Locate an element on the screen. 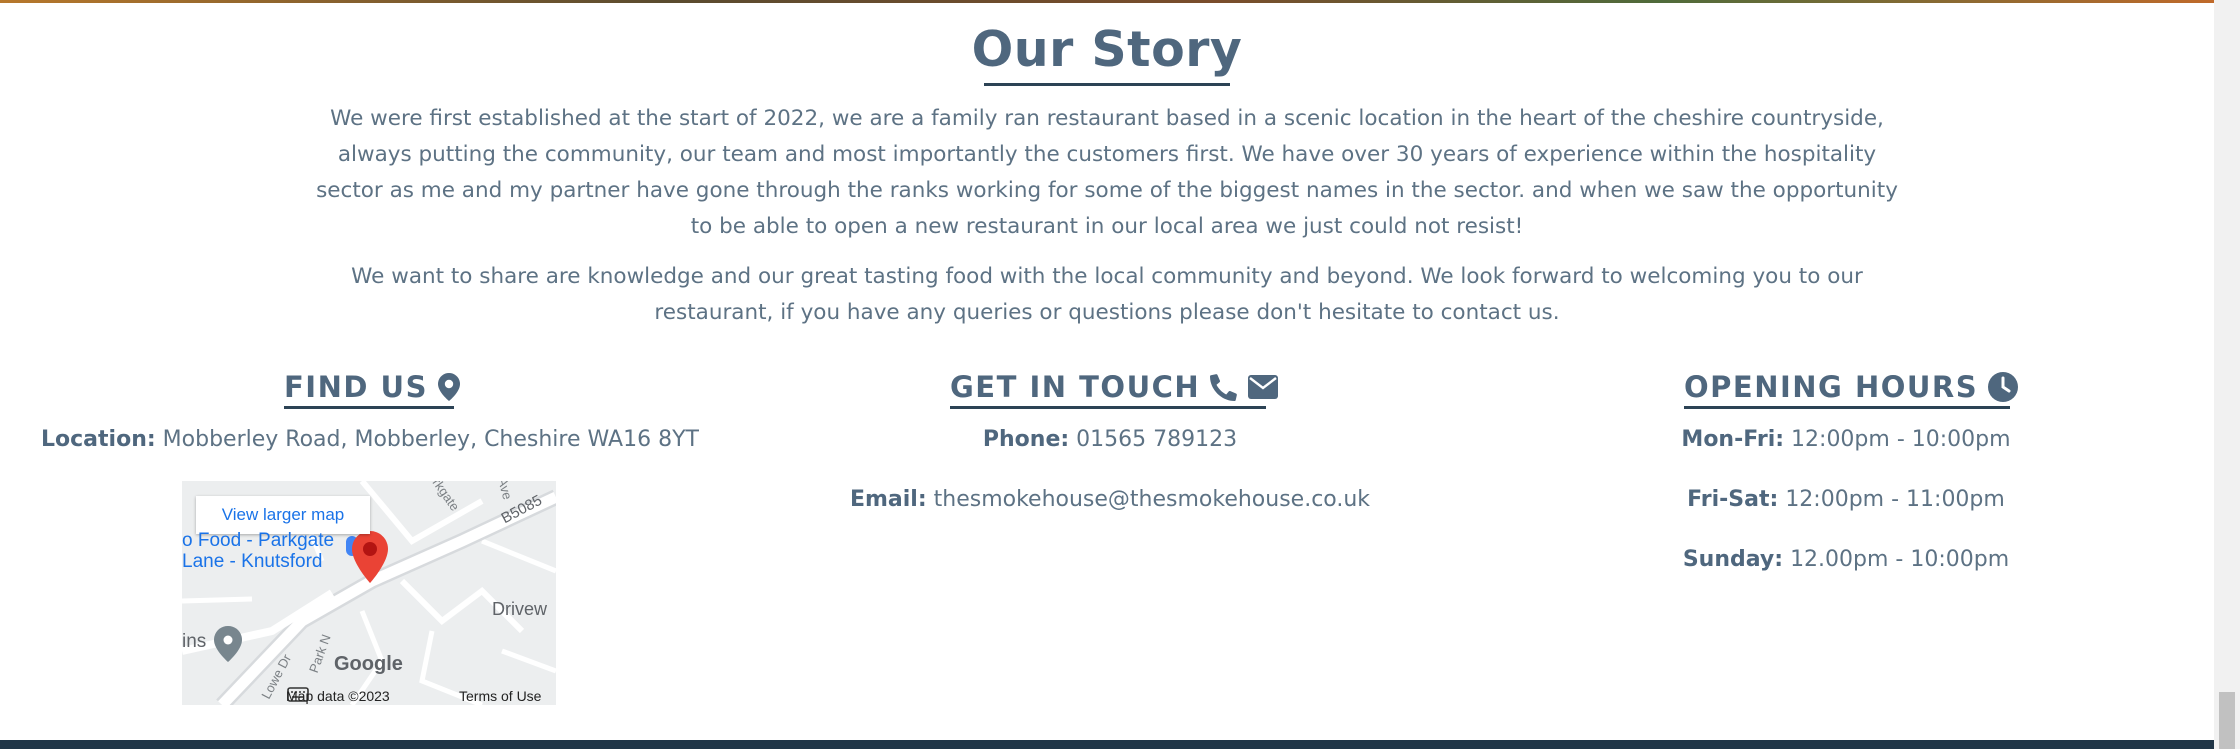 This screenshot has width=2240, height=749. map-place-ins: ins is located at coordinates (194, 641).